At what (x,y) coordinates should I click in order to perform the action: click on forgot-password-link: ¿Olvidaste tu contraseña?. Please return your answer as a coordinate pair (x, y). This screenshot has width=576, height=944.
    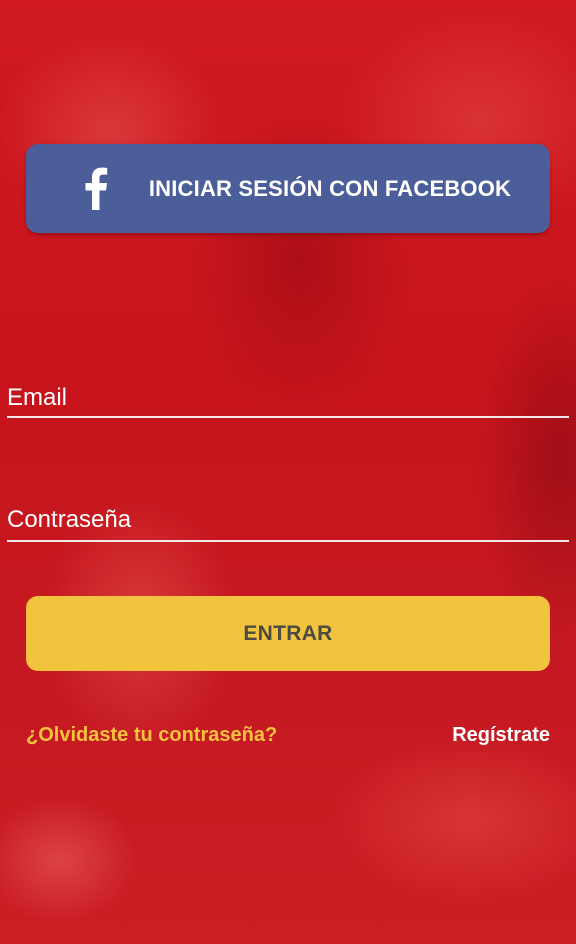
    Looking at the image, I should click on (151, 735).